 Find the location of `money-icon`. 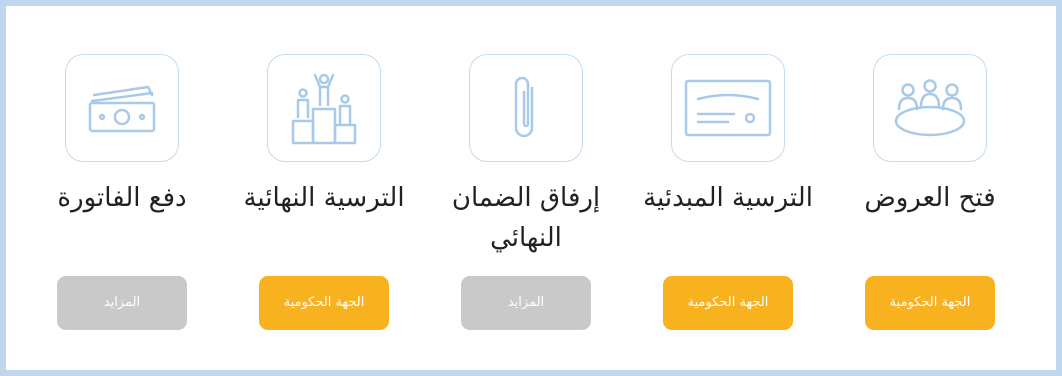

money-icon is located at coordinates (122, 109).